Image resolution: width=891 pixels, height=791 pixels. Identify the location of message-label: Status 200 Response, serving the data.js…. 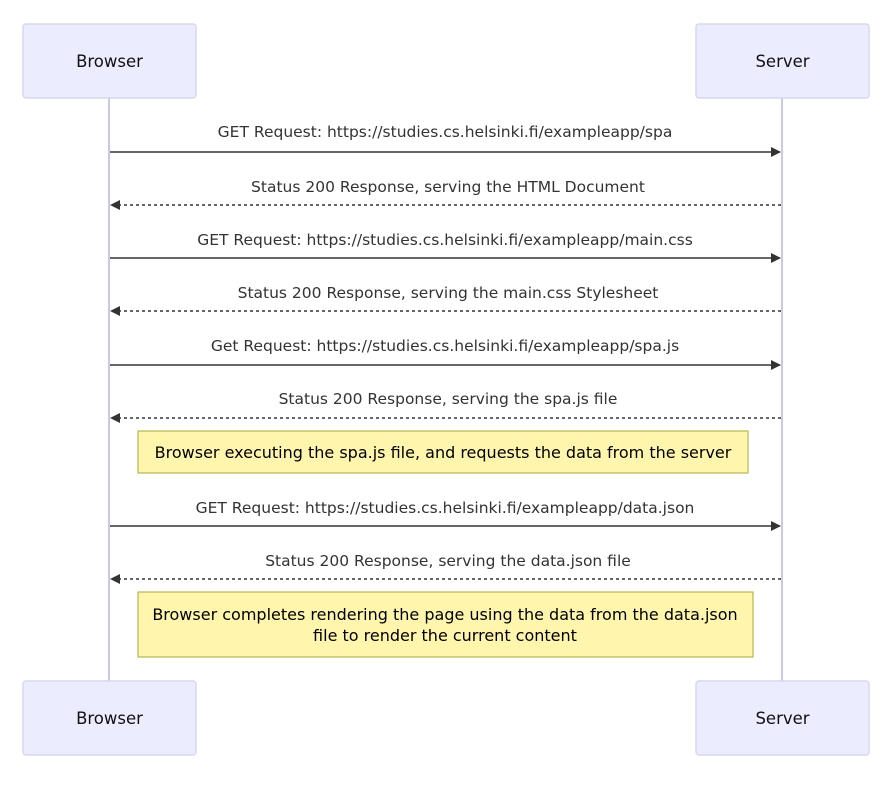
(448, 561).